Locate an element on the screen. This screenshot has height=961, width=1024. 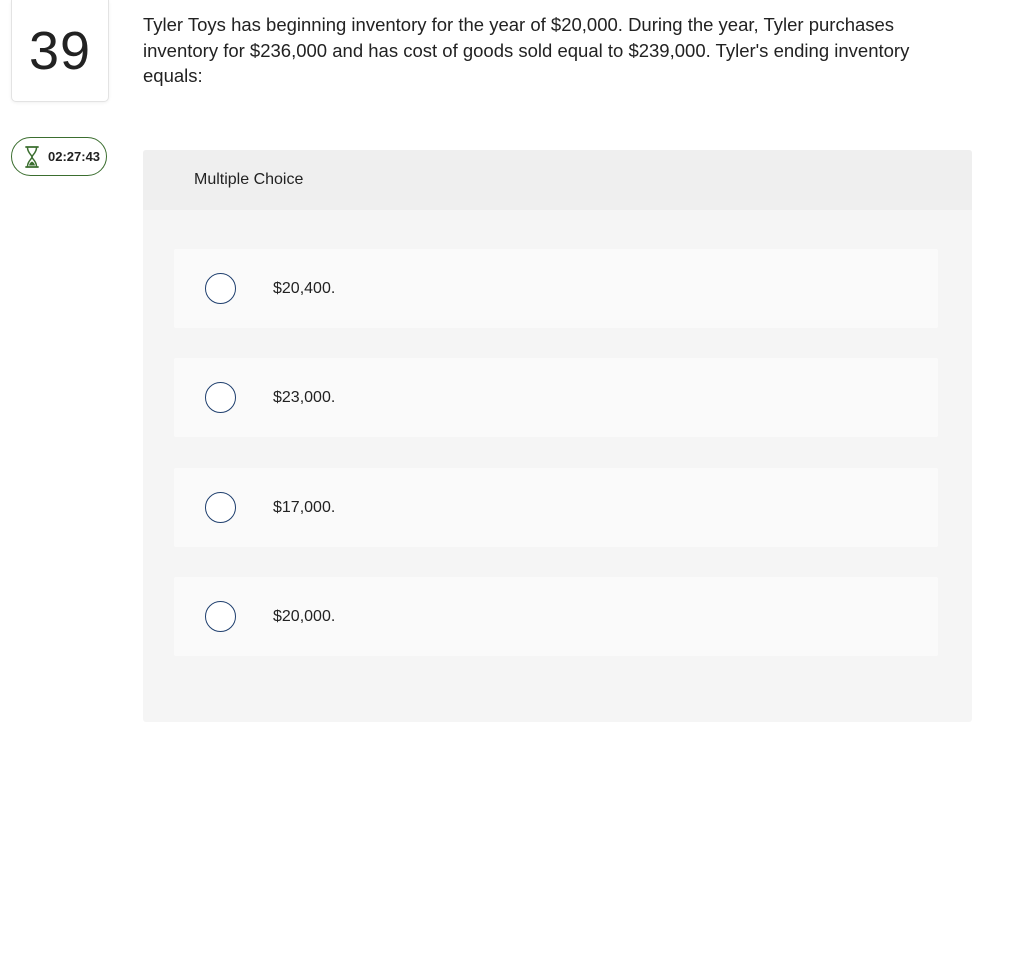
answer-option-label: $23,000. is located at coordinates (304, 397).